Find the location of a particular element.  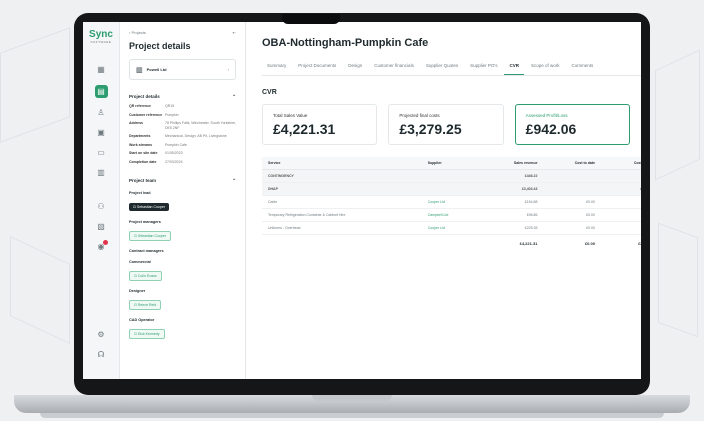

supplier-link: Campbell Ltd is located at coordinates (450, 215).